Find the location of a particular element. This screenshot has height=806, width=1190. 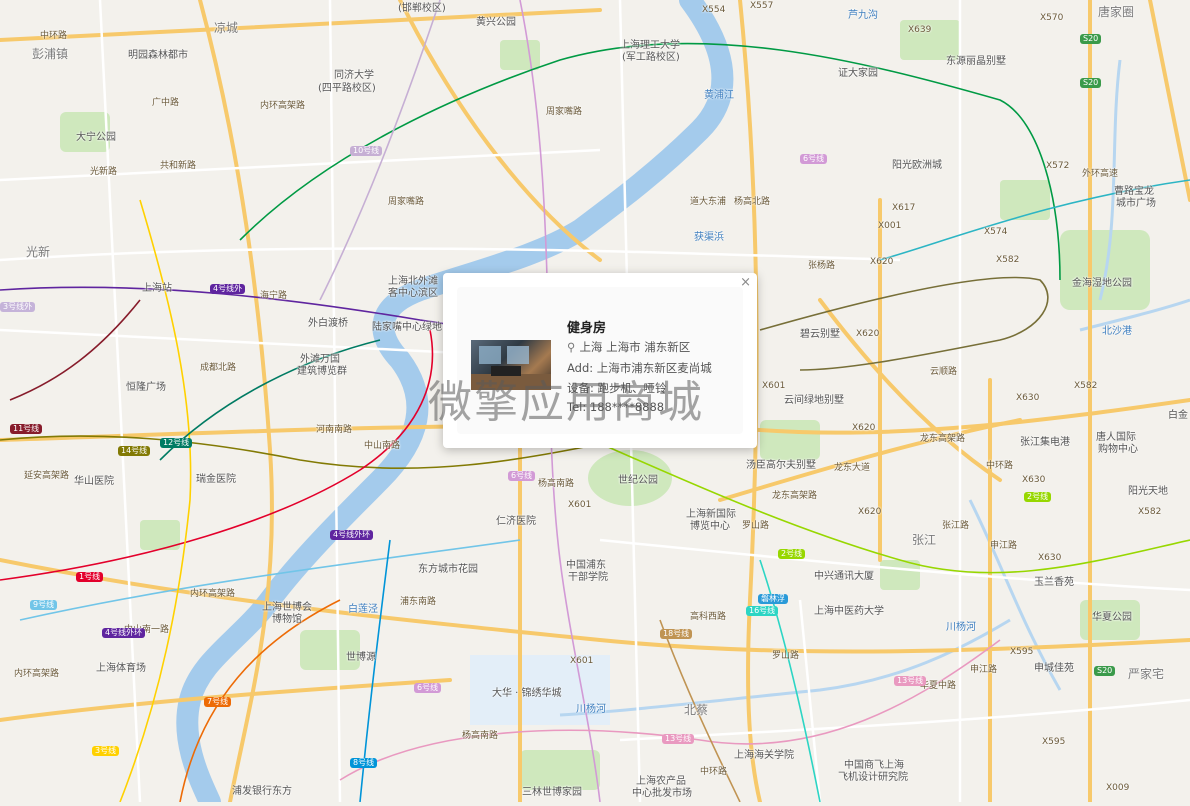

map-label-l39: 汤臣高尔夫别墅 is located at coordinates (781, 466).